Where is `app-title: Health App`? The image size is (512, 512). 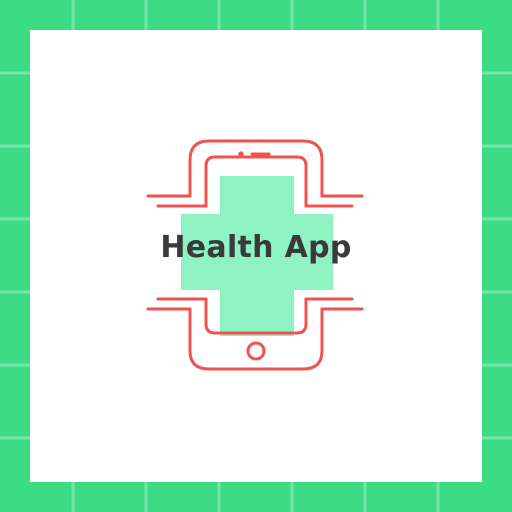 app-title: Health App is located at coordinates (256, 247).